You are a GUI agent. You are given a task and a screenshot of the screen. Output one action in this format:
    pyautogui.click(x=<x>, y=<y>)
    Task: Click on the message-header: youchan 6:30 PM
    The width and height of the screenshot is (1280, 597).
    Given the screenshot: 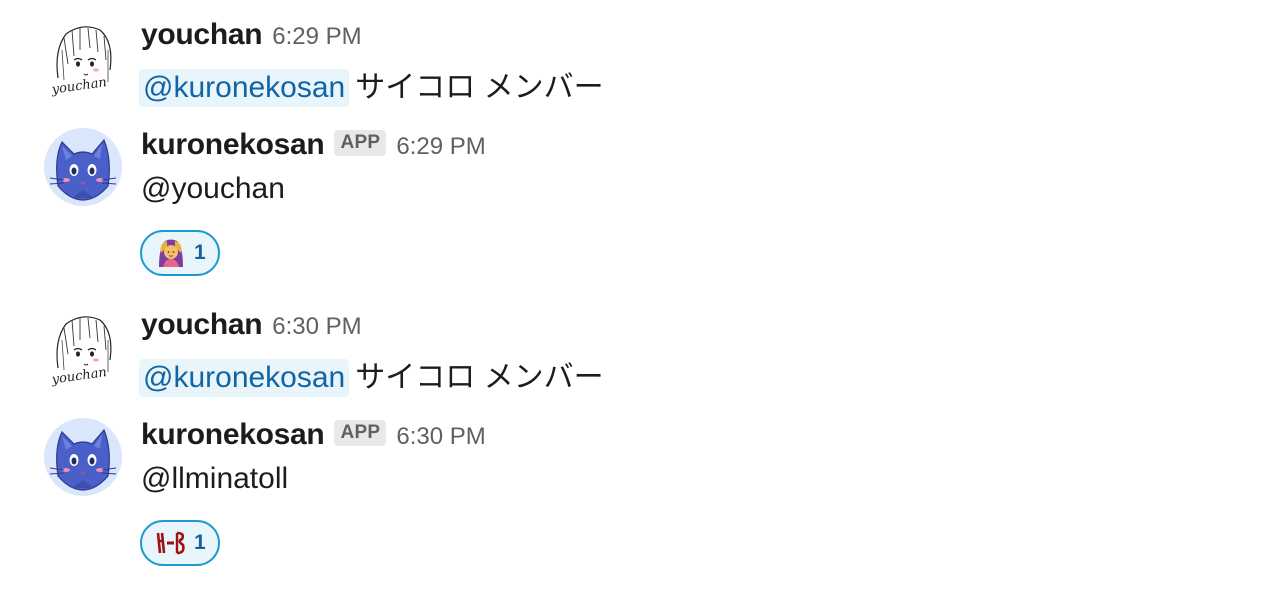 What is the action you would take?
    pyautogui.click(x=251, y=328)
    